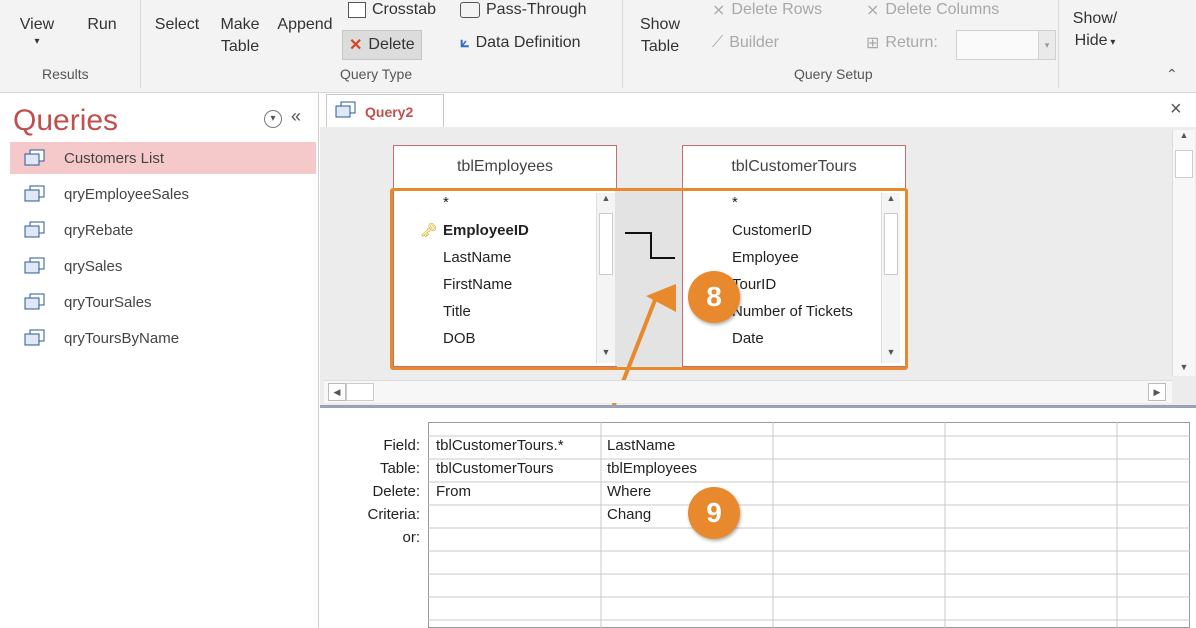  Describe the element at coordinates (495, 468) in the screenshot. I see `grid-cell-table: tblCustomerTours` at that location.